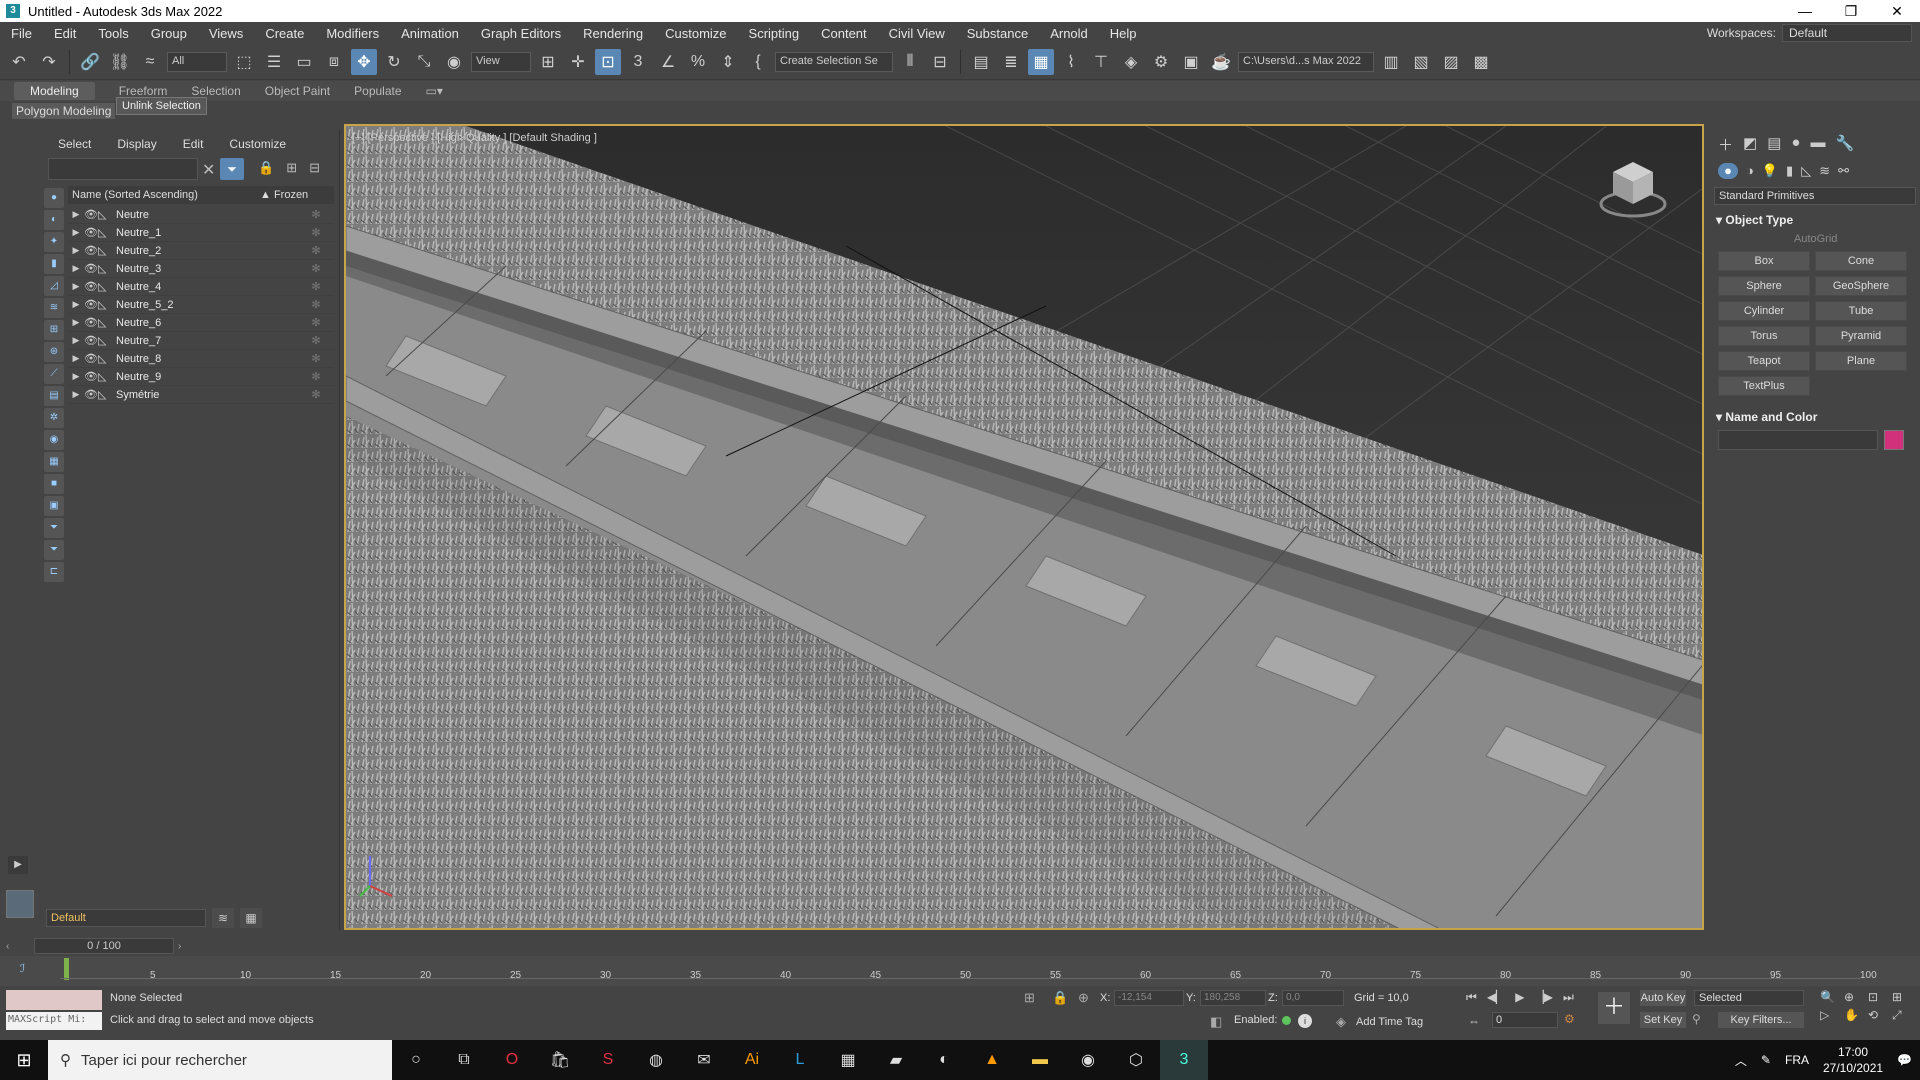  I want to click on info-icon: i, so click(1305, 1021).